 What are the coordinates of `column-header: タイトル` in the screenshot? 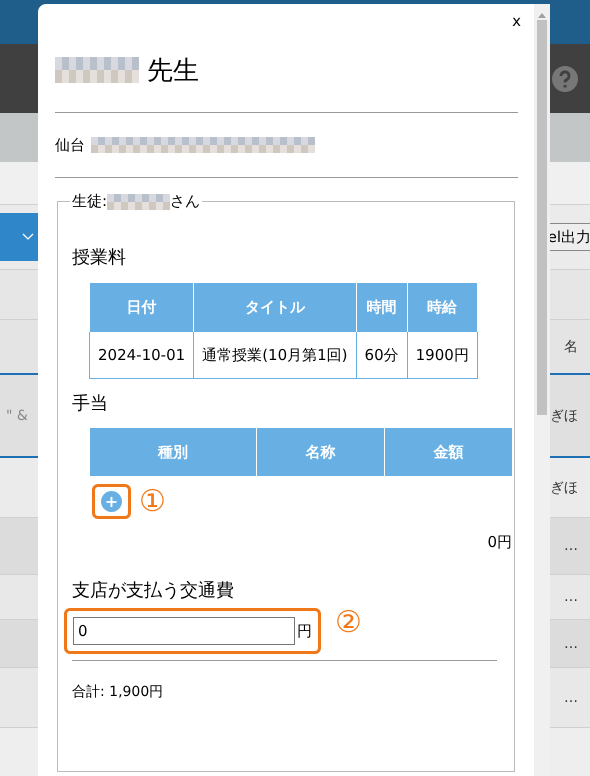 It's located at (275, 307).